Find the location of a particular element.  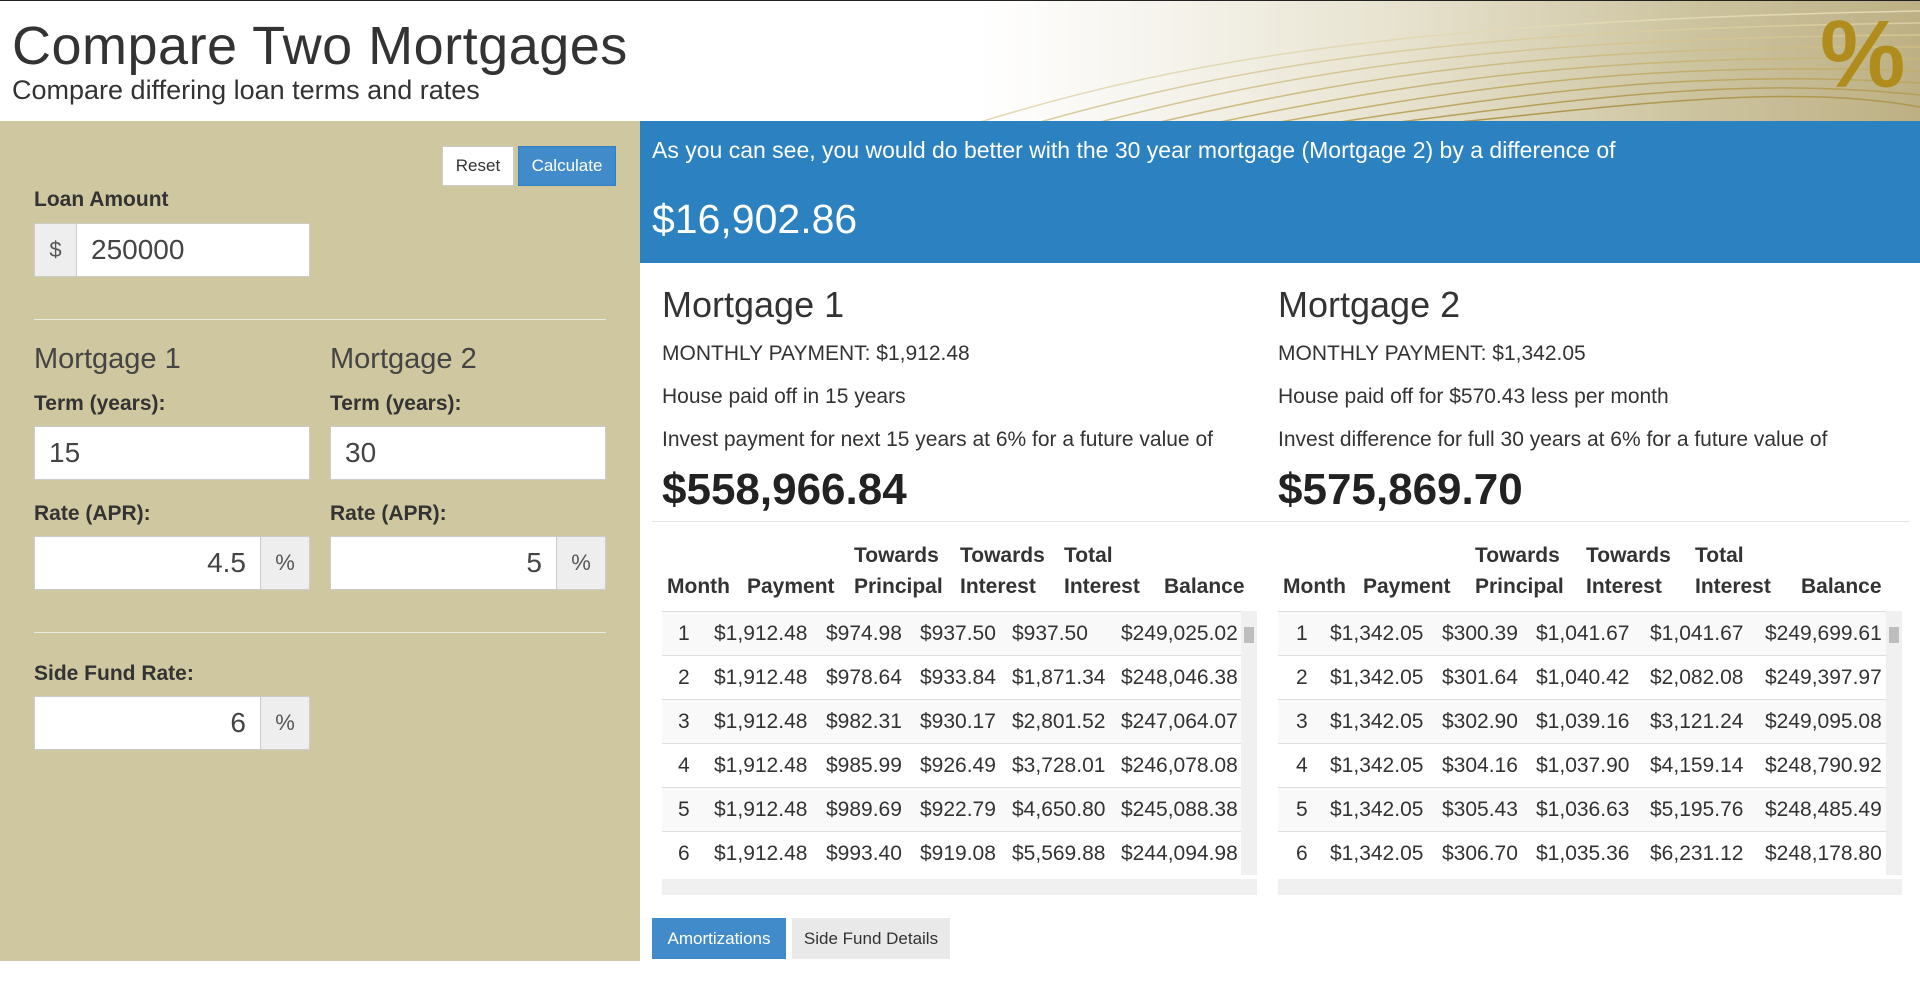

rate1-label: Rate (APR): is located at coordinates (92, 513).